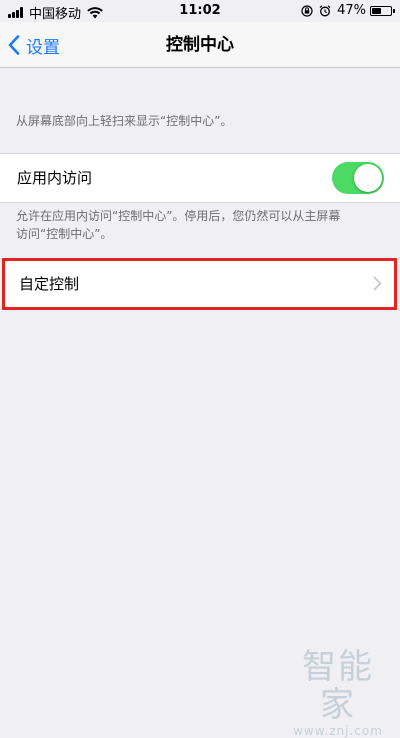 This screenshot has height=738, width=400. Describe the element at coordinates (338, 686) in the screenshot. I see `watermark-brand: 智能家` at that location.